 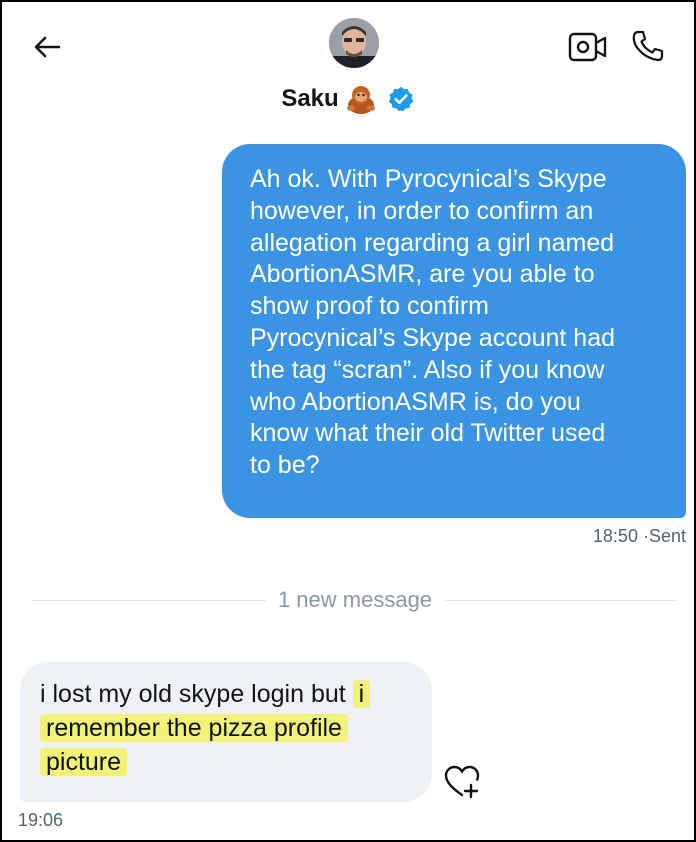 I want to click on highlighted-text: remember the pizza profile, so click(x=194, y=728).